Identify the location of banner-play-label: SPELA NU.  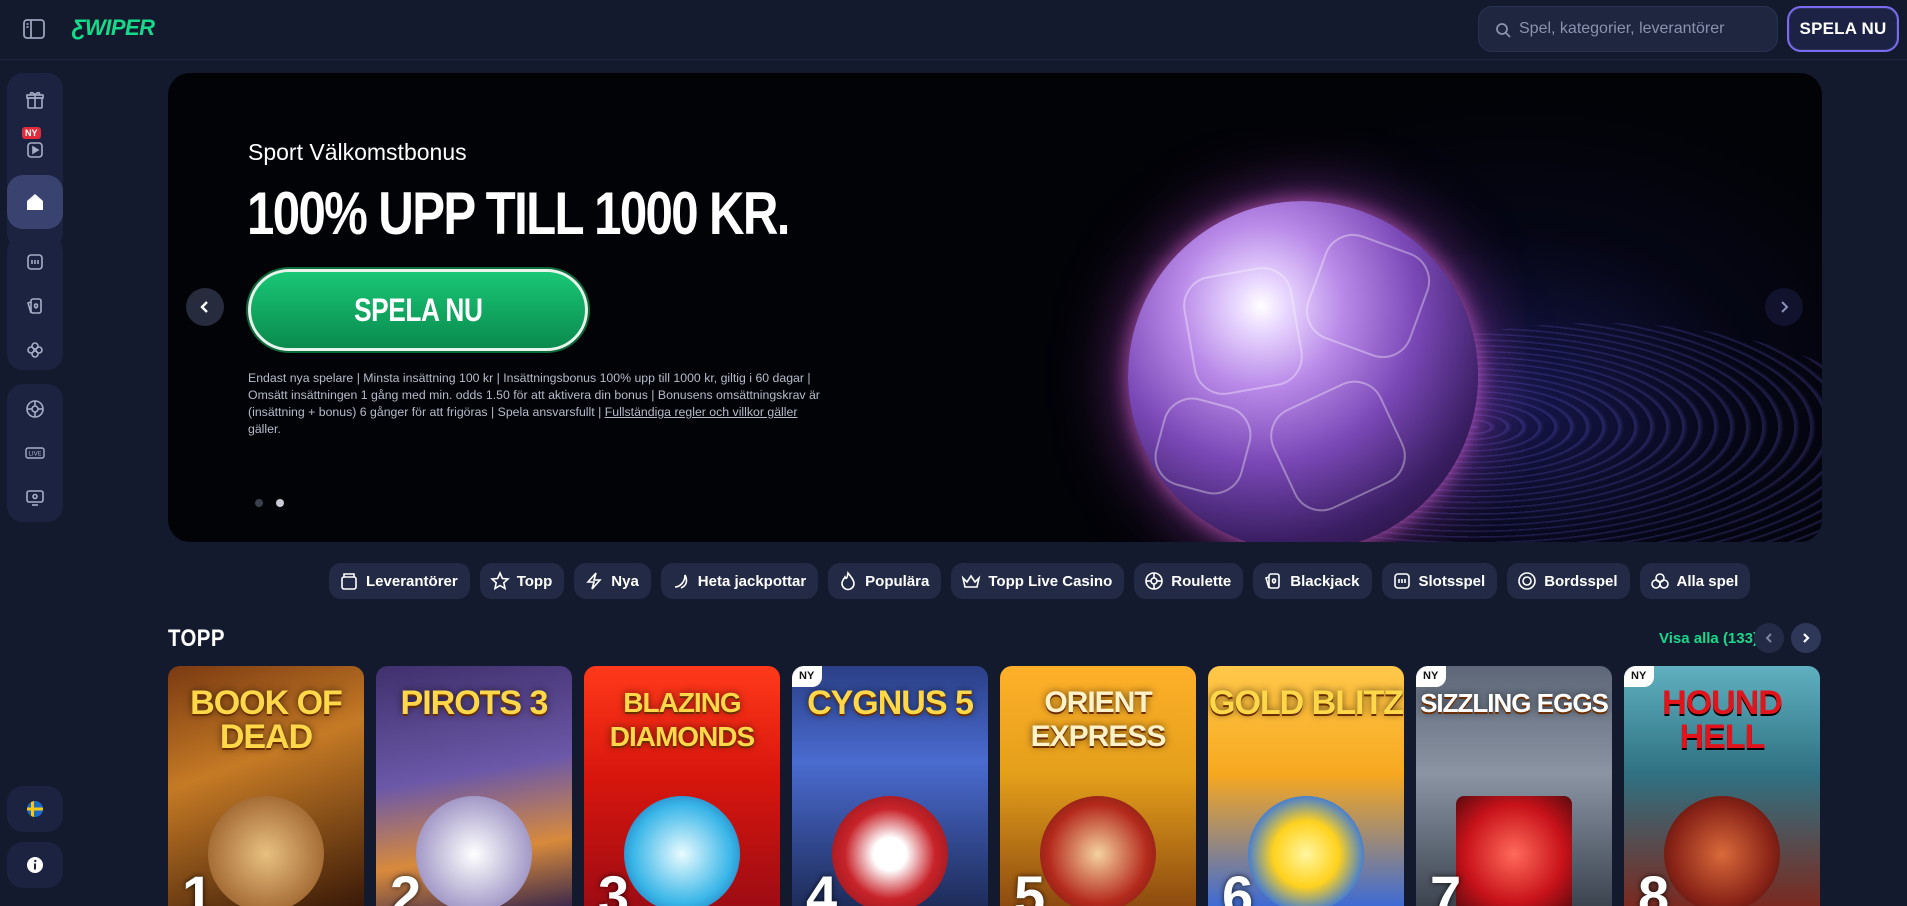
(418, 309).